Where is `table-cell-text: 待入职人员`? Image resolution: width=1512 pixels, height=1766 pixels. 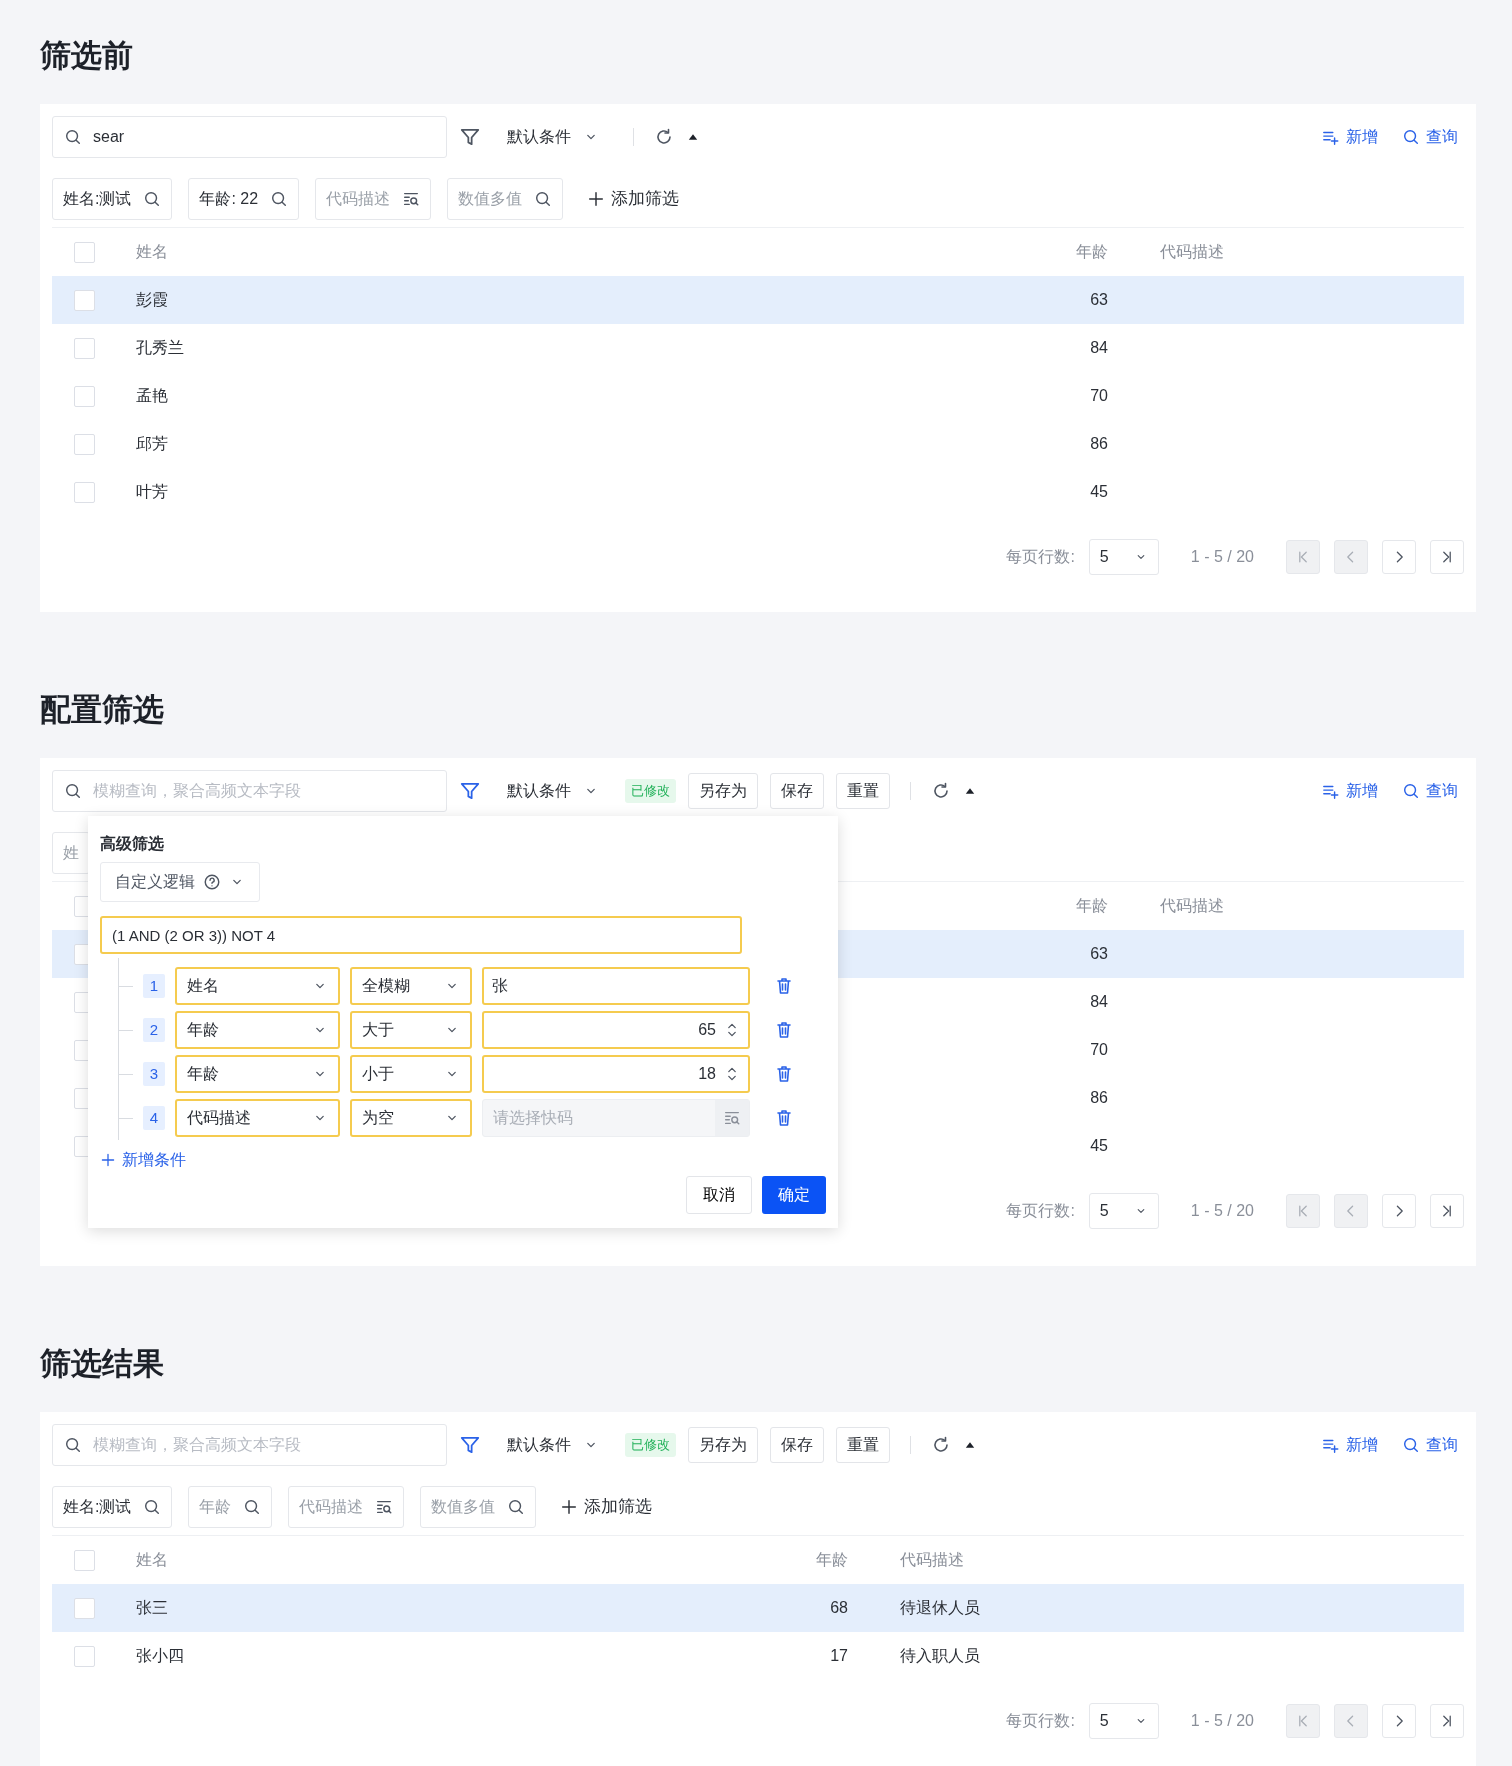 table-cell-text: 待入职人员 is located at coordinates (940, 1656).